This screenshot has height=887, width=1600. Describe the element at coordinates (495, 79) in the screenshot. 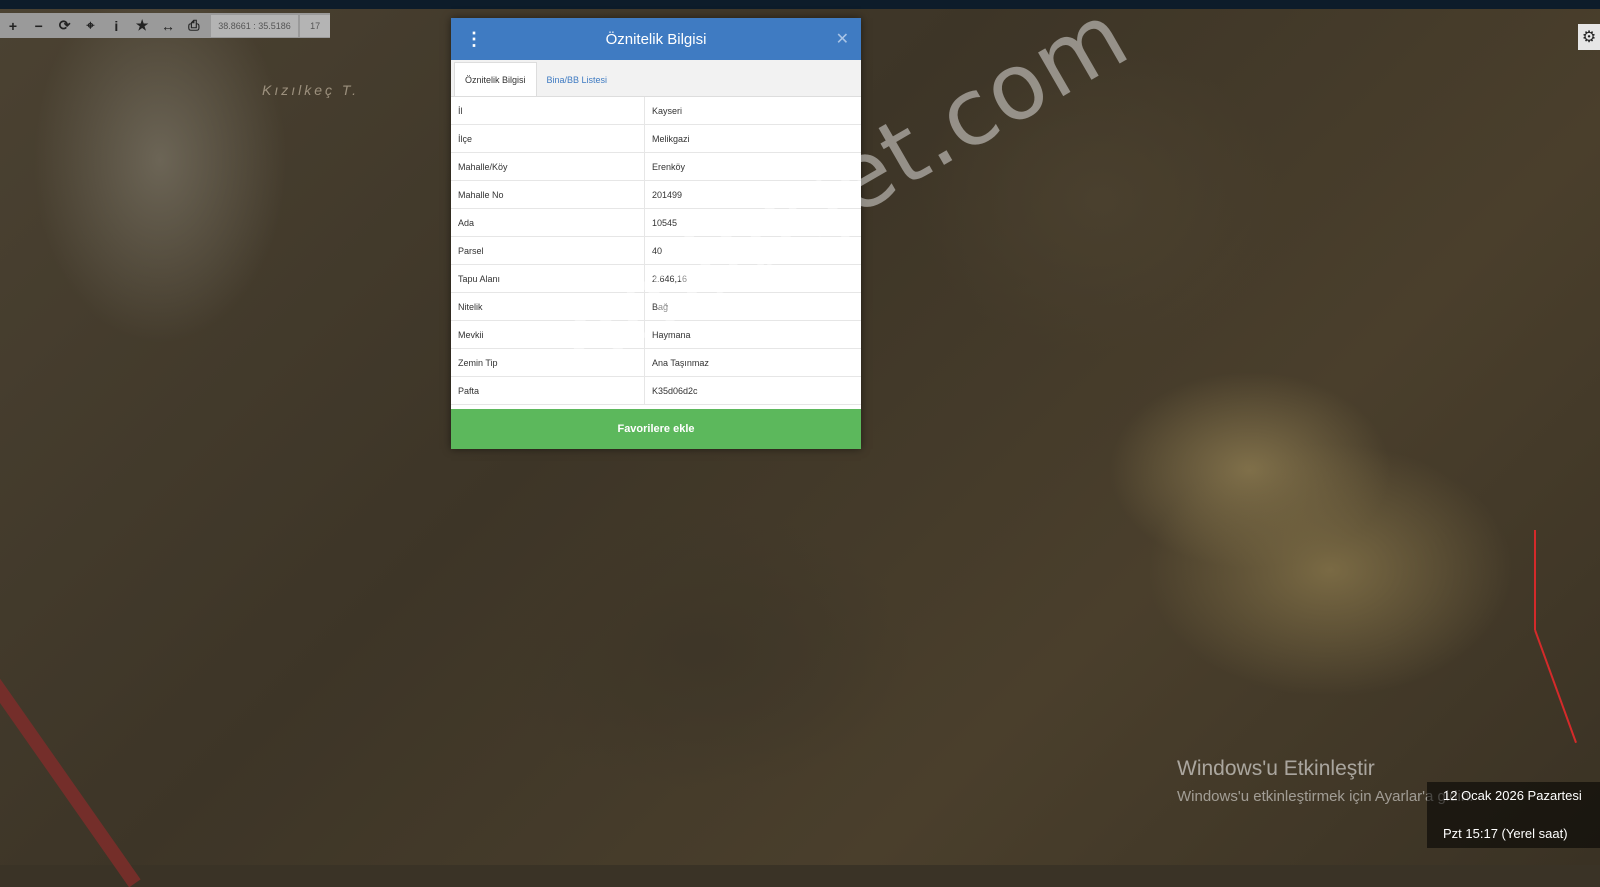

I see `tab-attribute-info: Öznitelik Bilgisi` at that location.